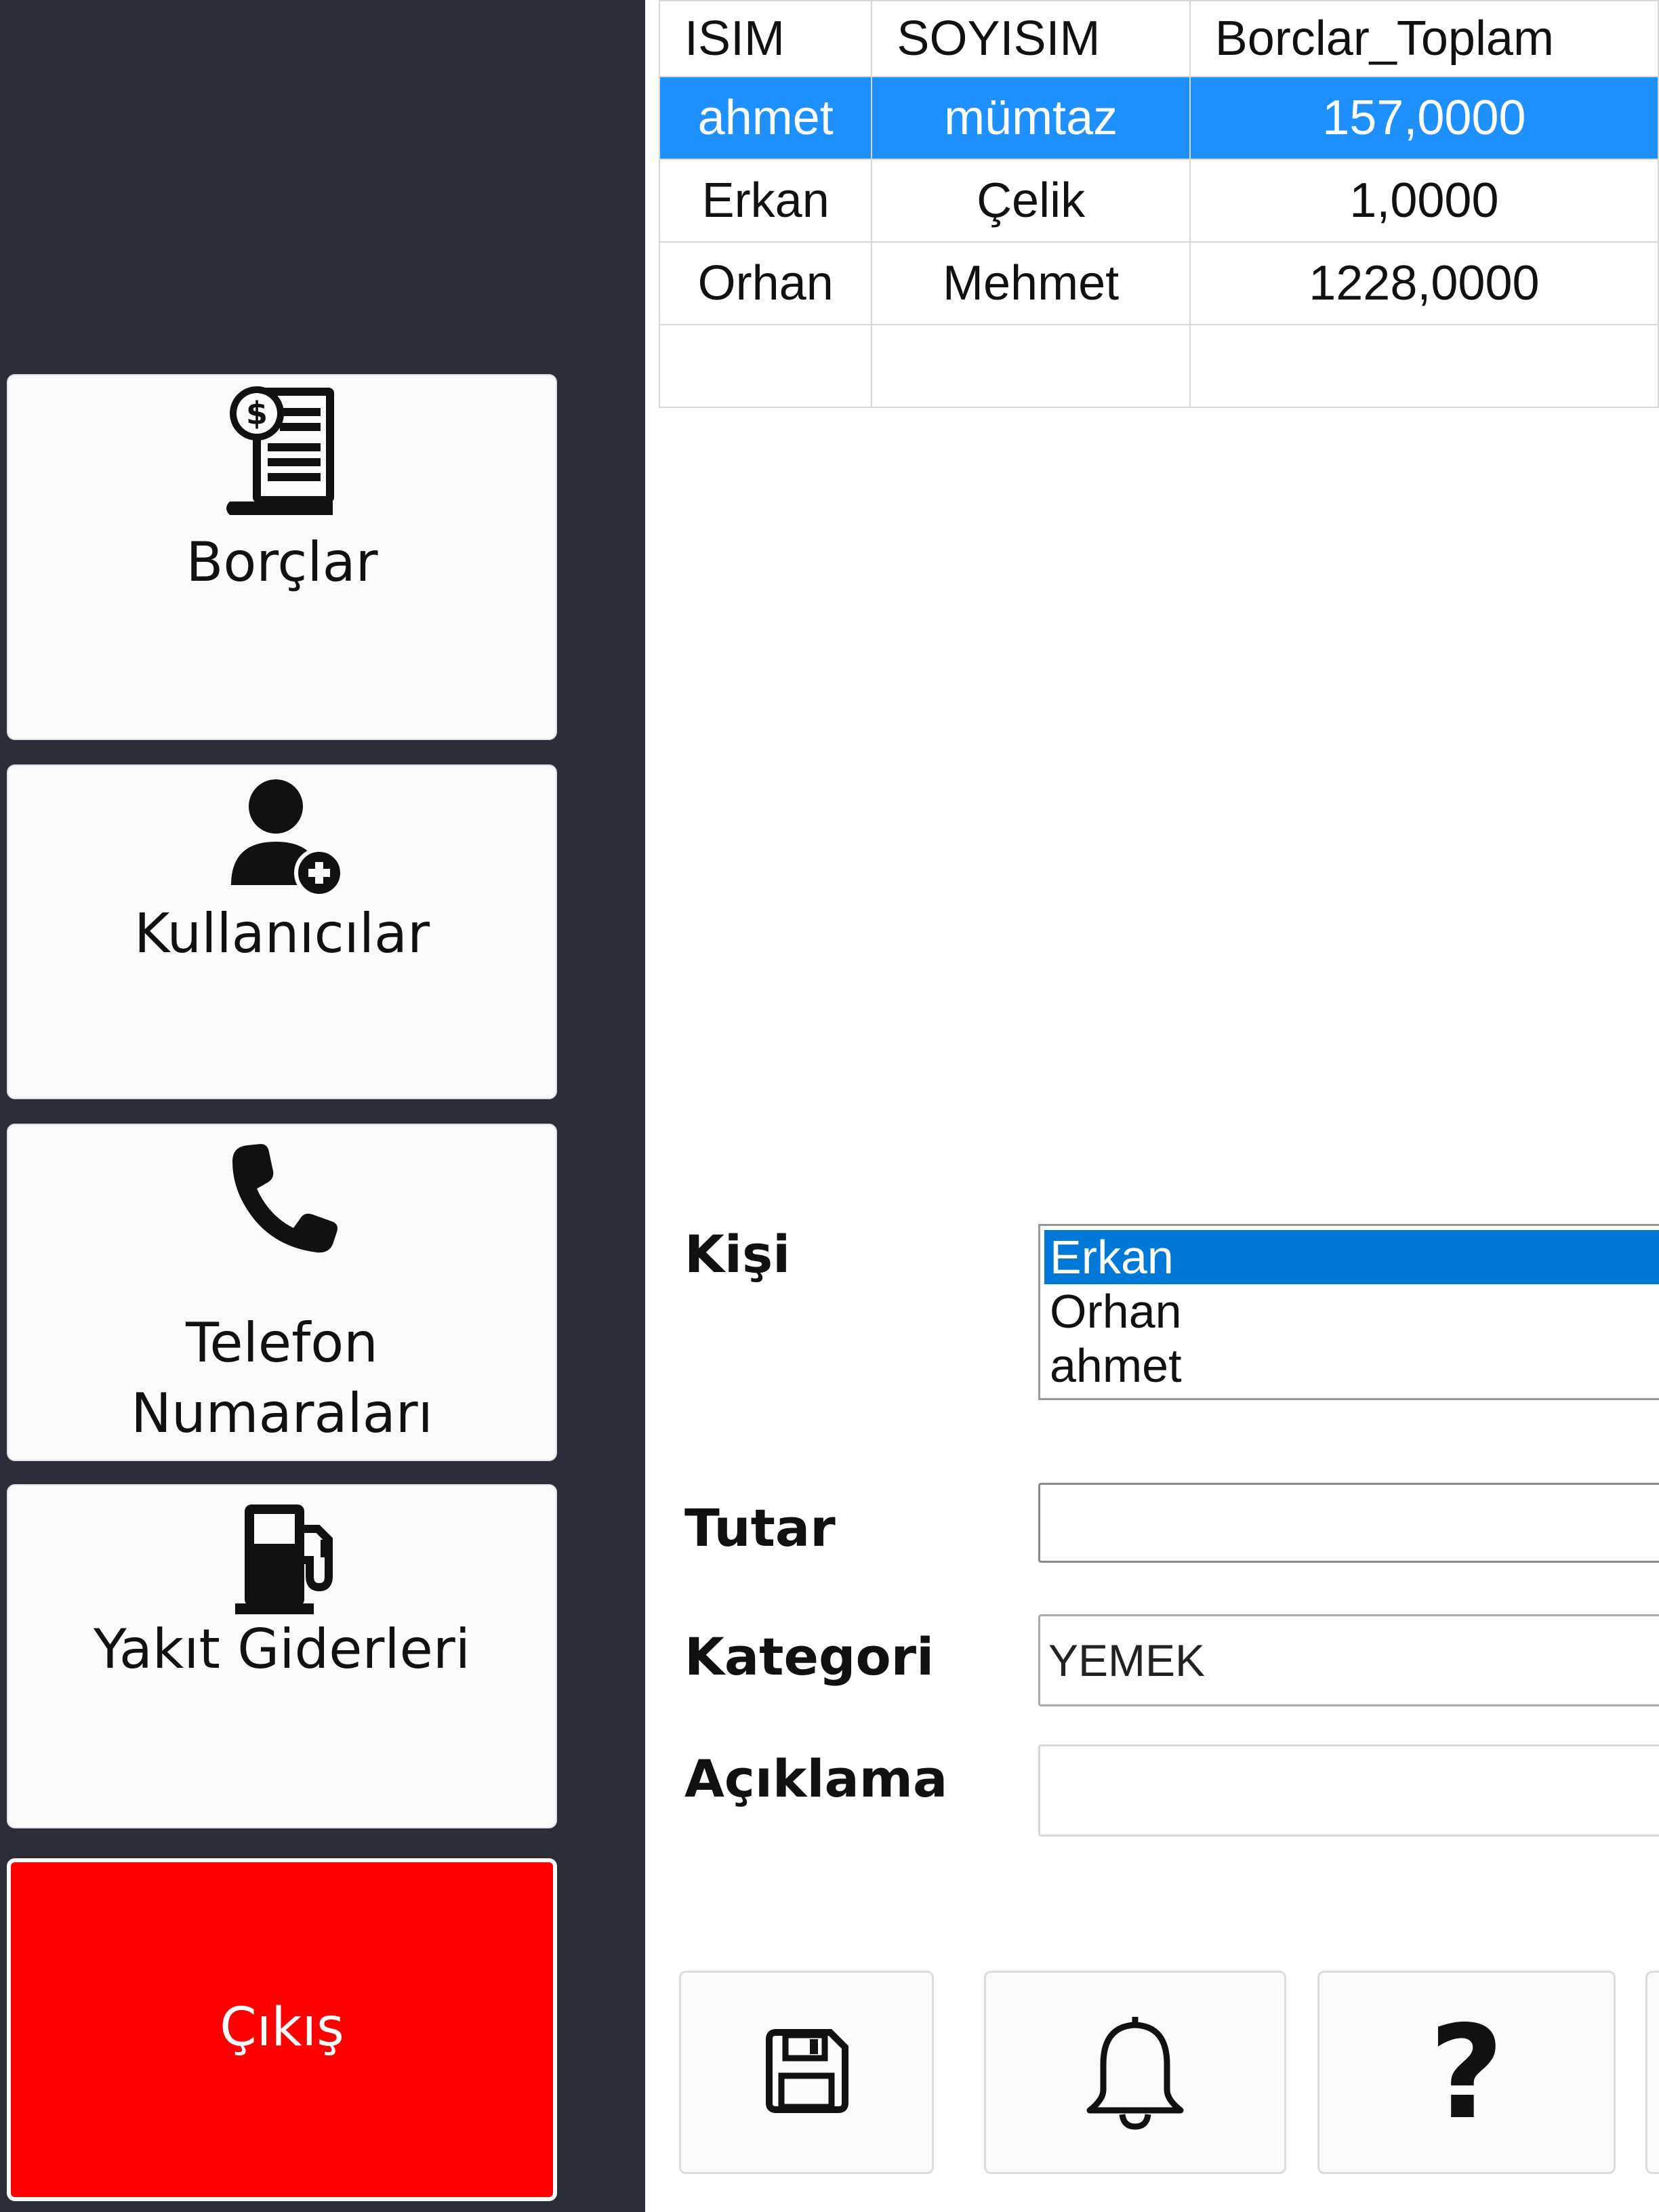 The height and width of the screenshot is (2212, 1659). I want to click on fuel-pump-icon, so click(282, 1560).